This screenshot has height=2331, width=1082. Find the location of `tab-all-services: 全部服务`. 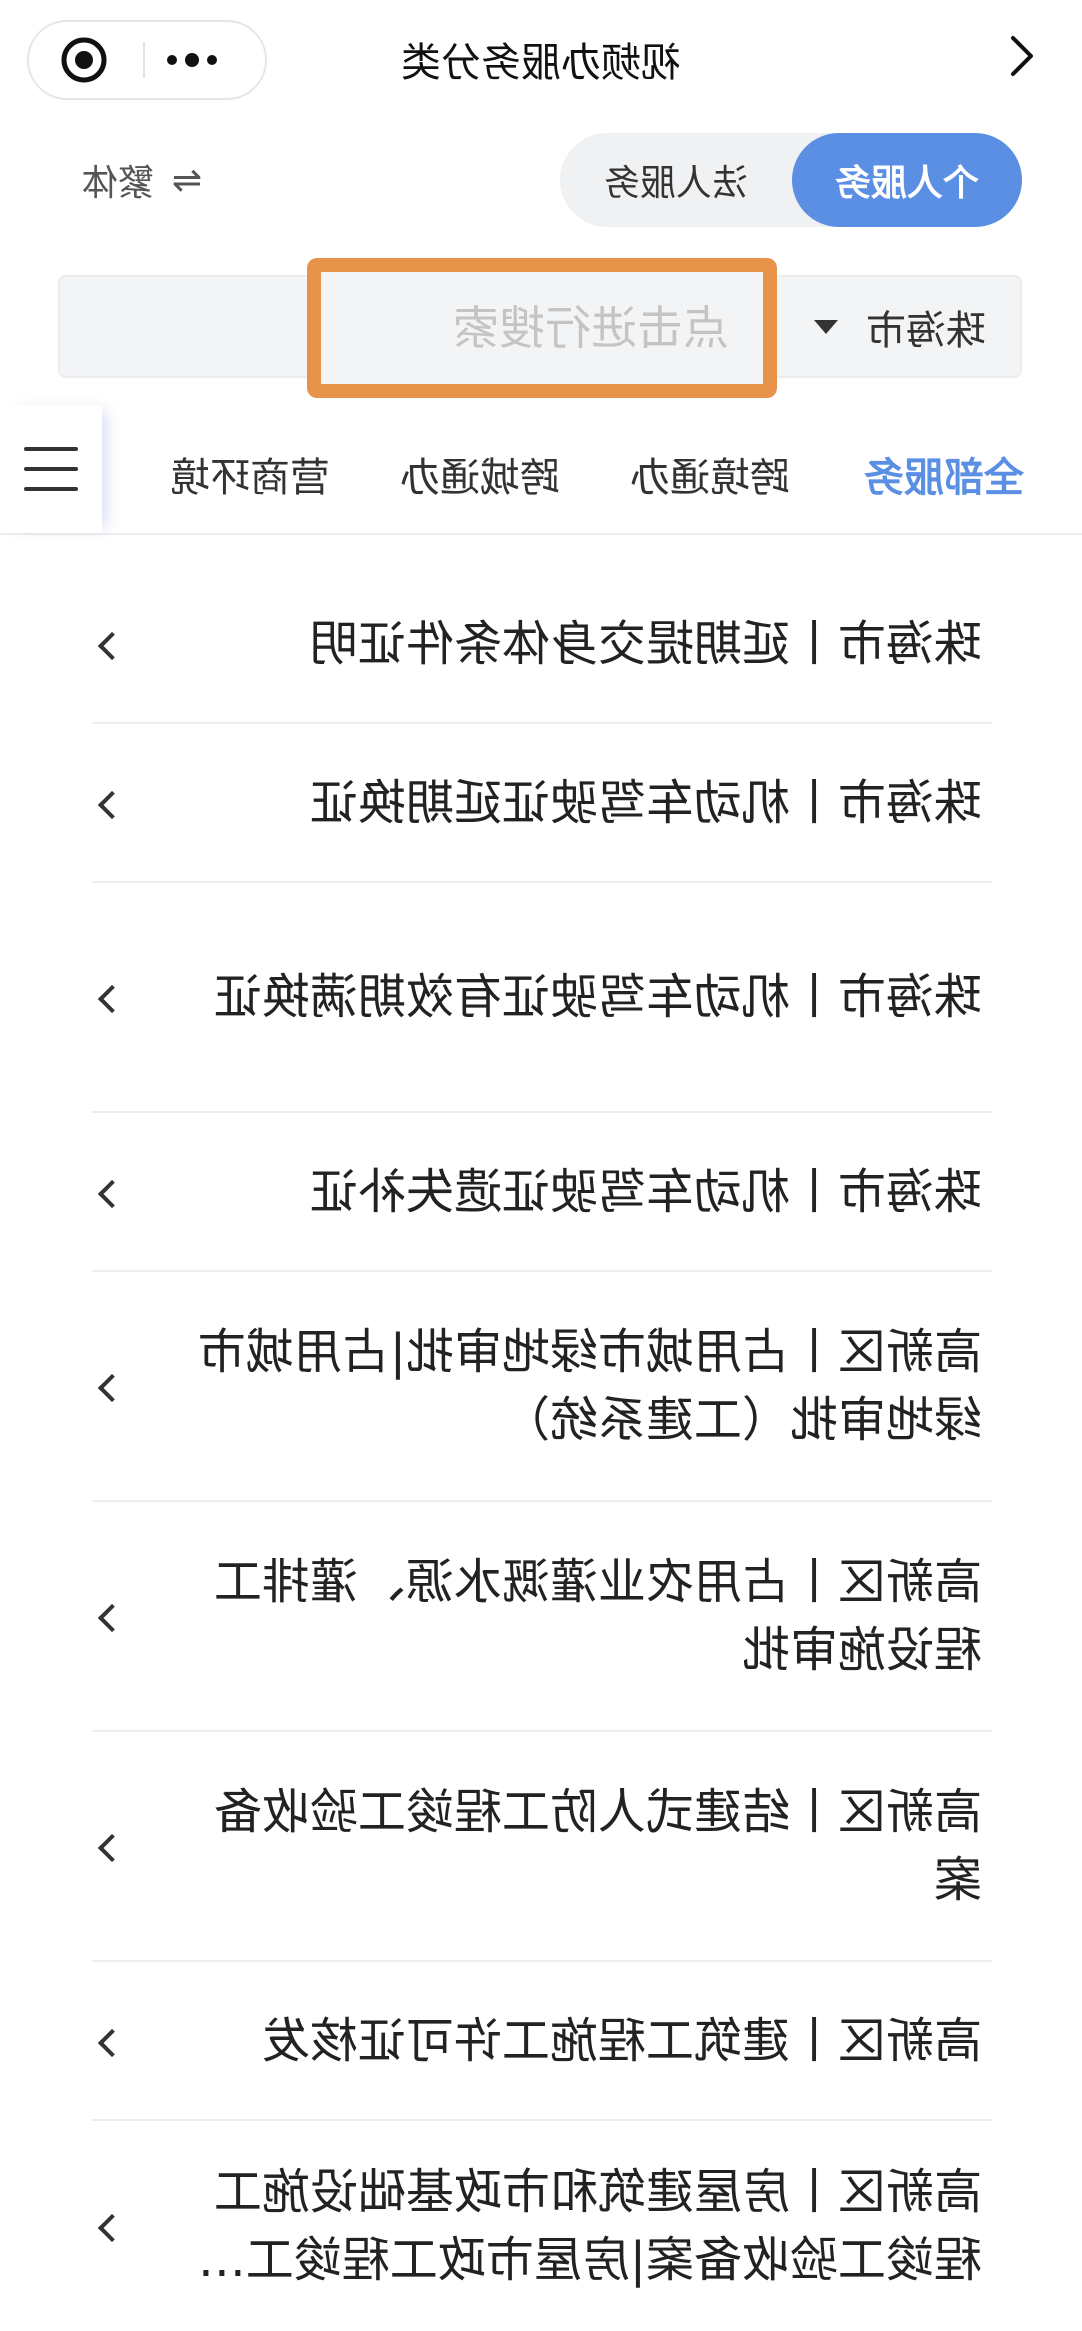

tab-all-services: 全部服务 is located at coordinates (944, 474).